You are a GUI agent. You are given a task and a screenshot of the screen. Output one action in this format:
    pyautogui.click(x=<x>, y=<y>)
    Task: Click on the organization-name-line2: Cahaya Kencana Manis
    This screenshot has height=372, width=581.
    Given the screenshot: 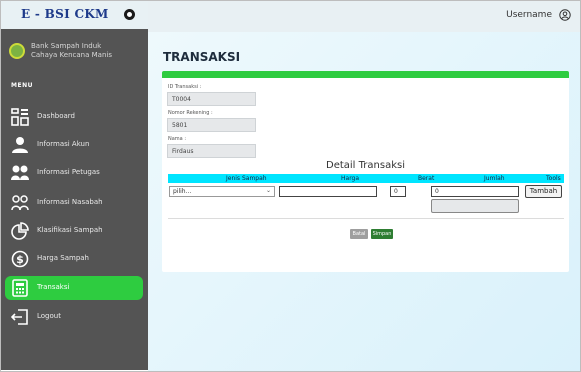 What is the action you would take?
    pyautogui.click(x=71, y=55)
    